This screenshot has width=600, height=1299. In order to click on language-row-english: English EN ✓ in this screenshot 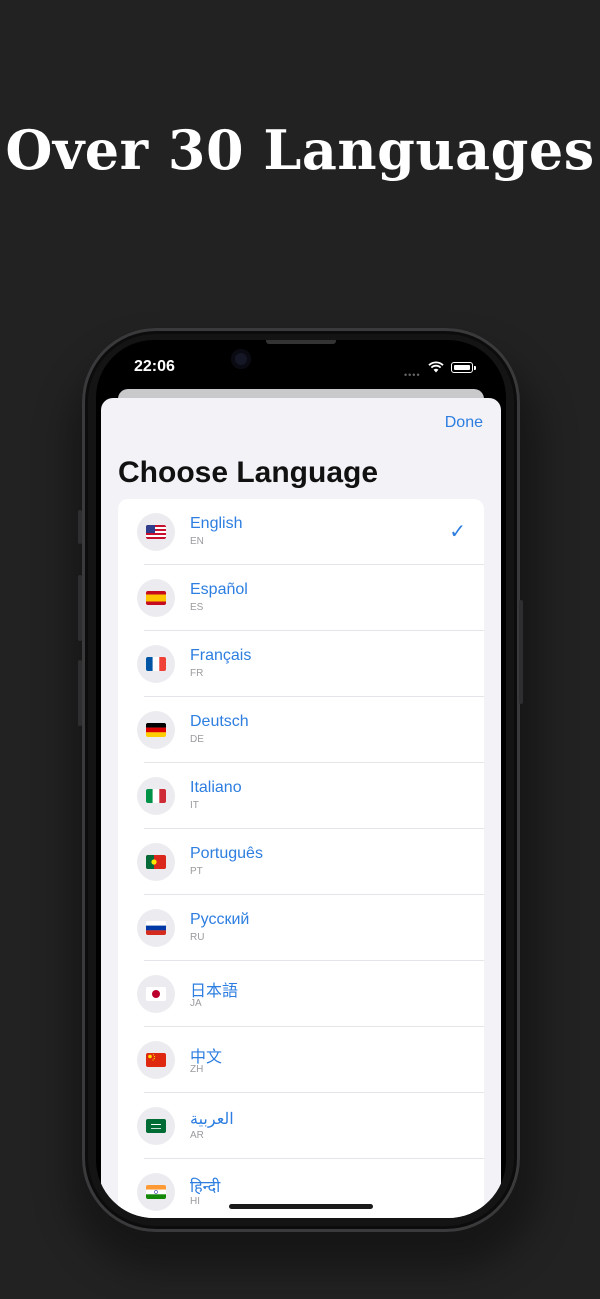, I will do `click(301, 532)`.